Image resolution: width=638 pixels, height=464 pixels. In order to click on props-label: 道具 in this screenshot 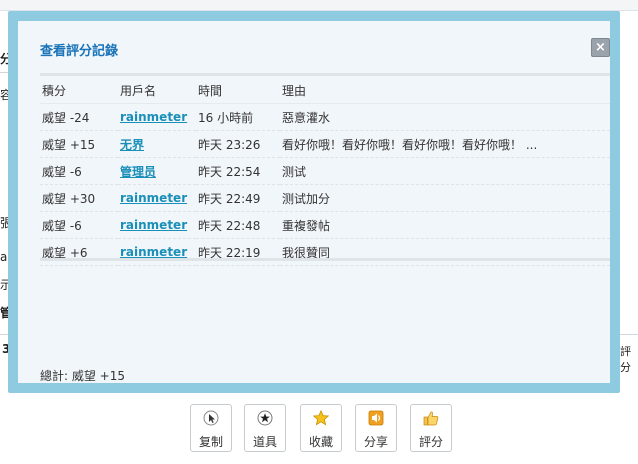, I will do `click(264, 442)`.